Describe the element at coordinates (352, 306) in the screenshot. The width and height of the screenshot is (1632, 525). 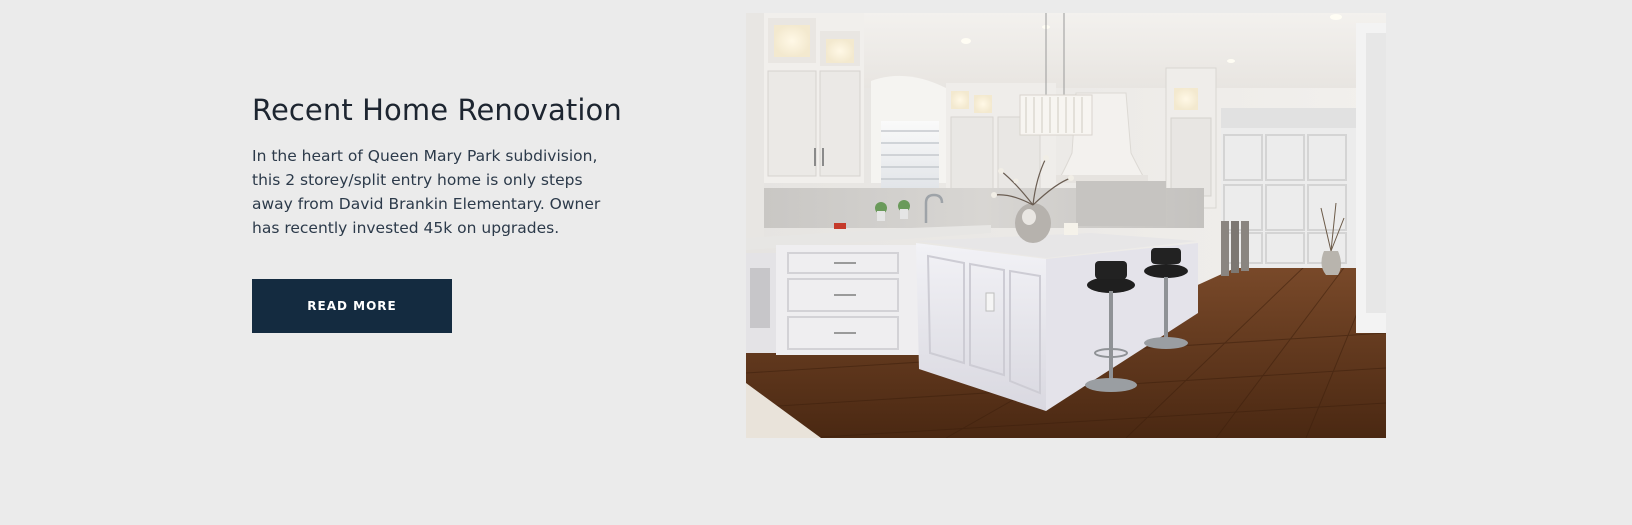
I see `read-more-button: READ MORE` at that location.